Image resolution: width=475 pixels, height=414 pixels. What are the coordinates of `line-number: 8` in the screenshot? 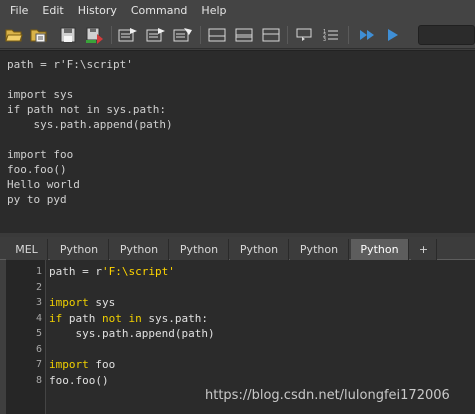 It's located at (38, 380).